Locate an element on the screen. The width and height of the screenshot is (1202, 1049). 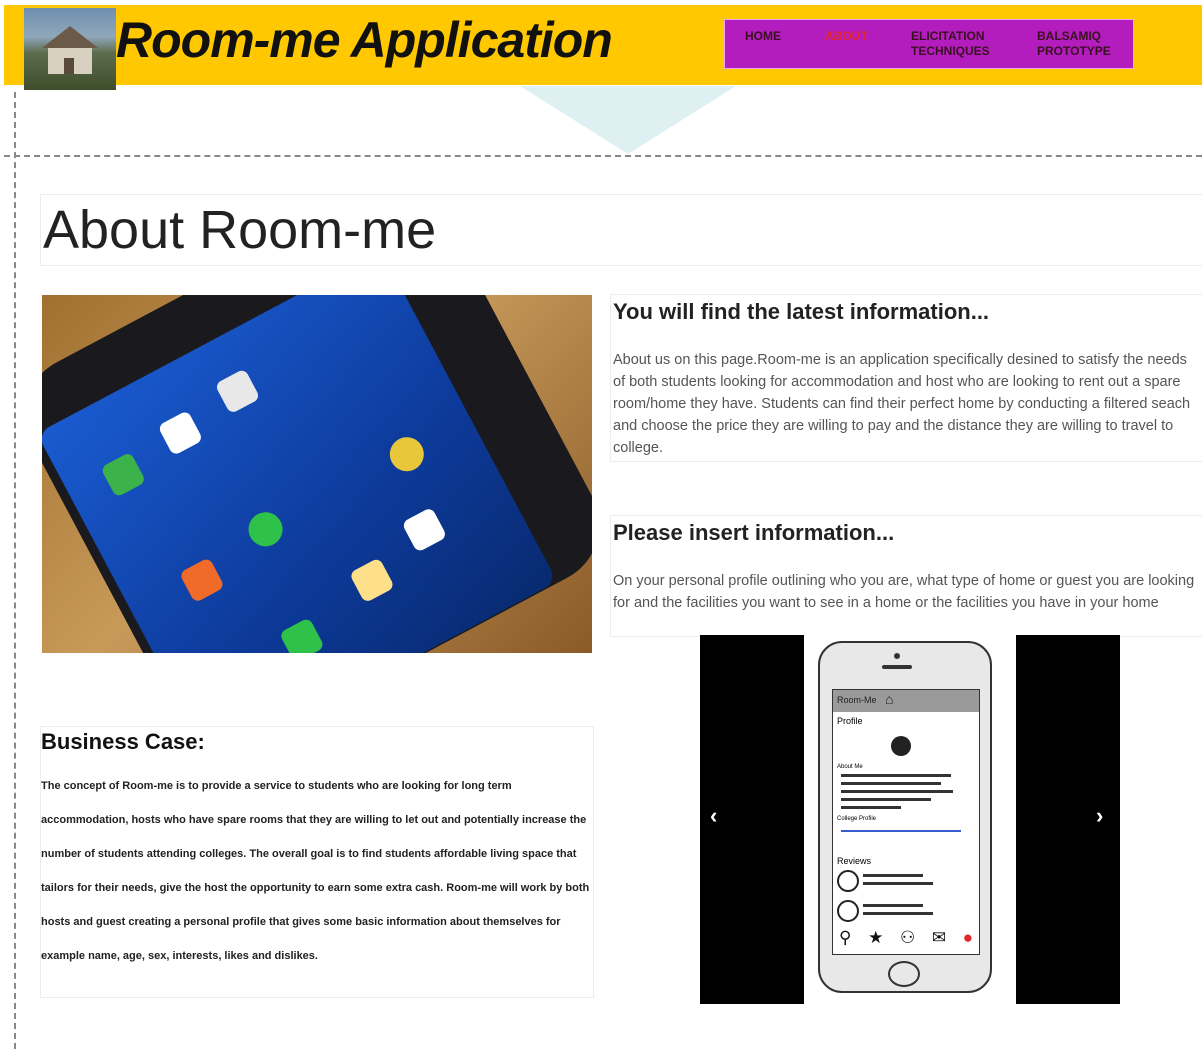
email-app-icon is located at coordinates (424, 529).